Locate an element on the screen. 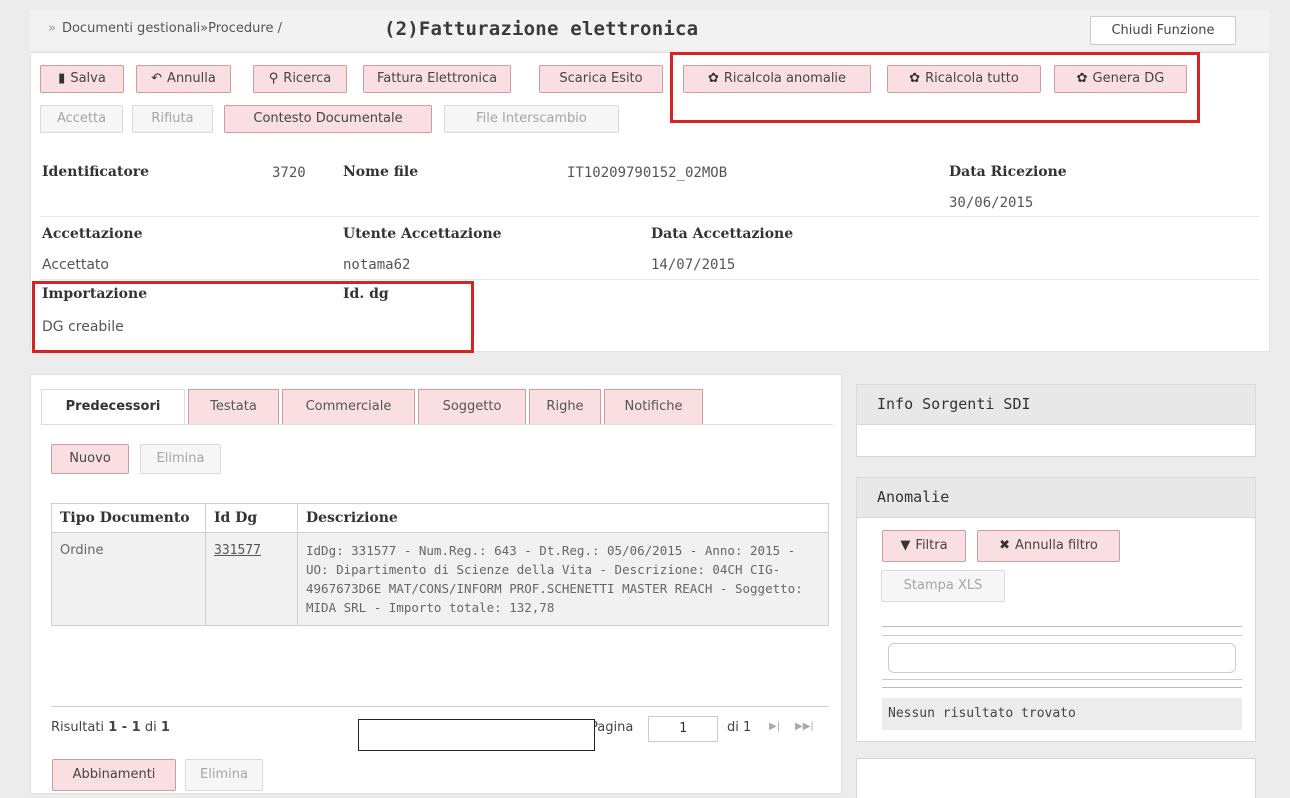 The width and height of the screenshot is (1290, 798). file-interscambio-button: File Interscambio is located at coordinates (531, 119).